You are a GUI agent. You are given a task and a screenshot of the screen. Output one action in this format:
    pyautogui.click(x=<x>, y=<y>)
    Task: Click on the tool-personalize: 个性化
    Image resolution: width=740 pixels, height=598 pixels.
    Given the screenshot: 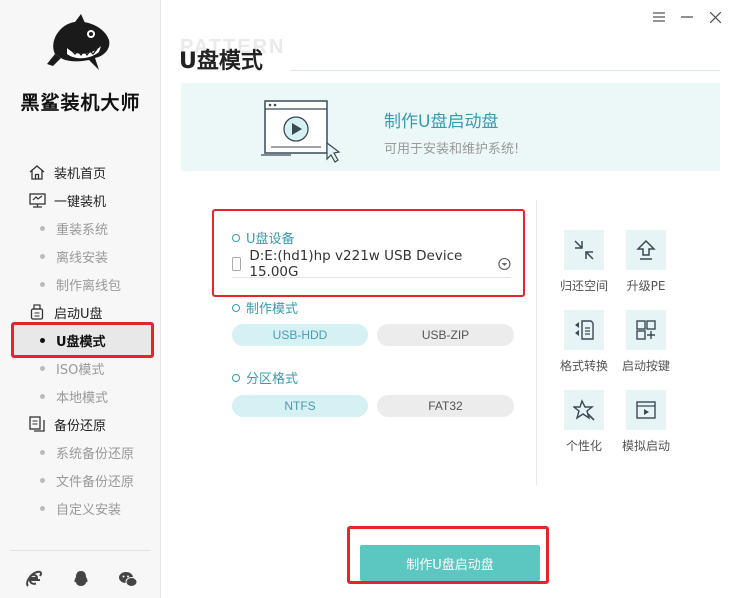 What is the action you would take?
    pyautogui.click(x=584, y=422)
    